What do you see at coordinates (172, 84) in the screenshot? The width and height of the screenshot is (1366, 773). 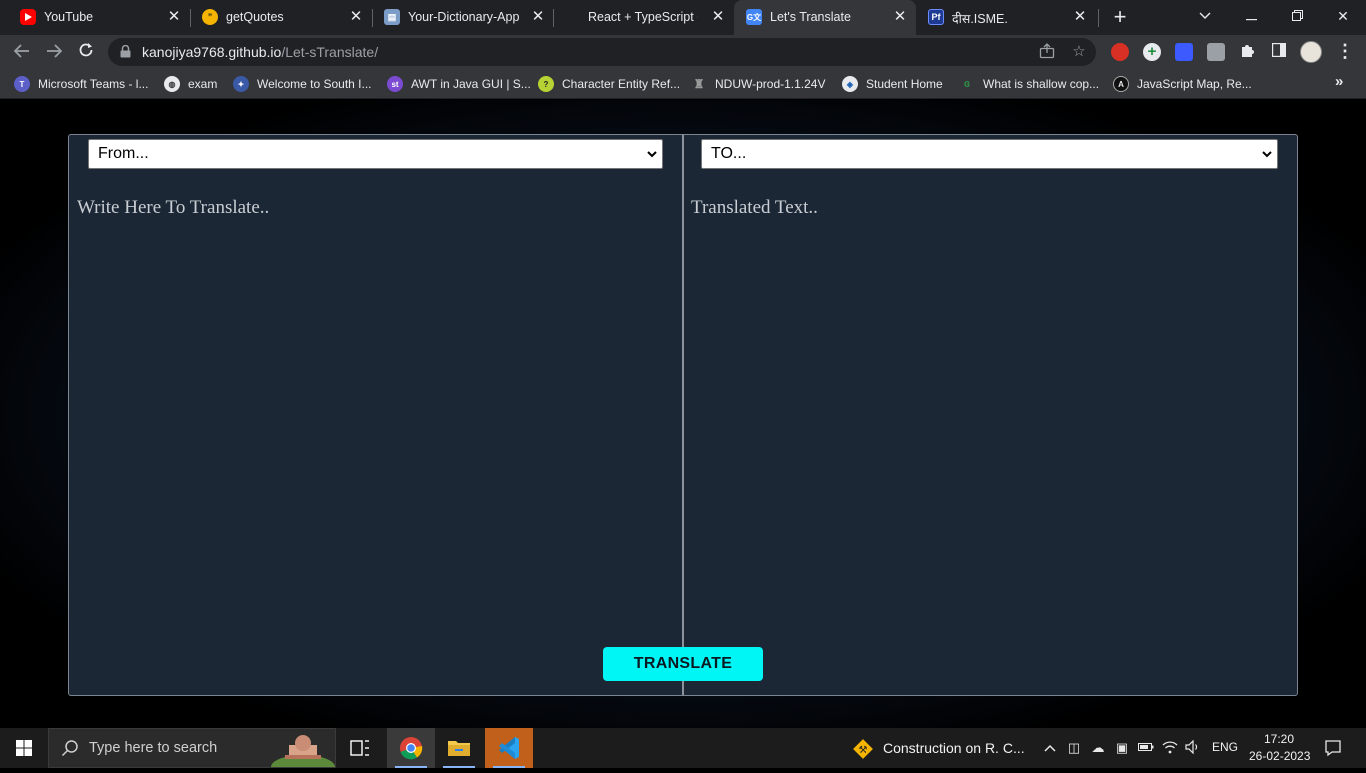 I see `globe-icon: ◍` at bounding box center [172, 84].